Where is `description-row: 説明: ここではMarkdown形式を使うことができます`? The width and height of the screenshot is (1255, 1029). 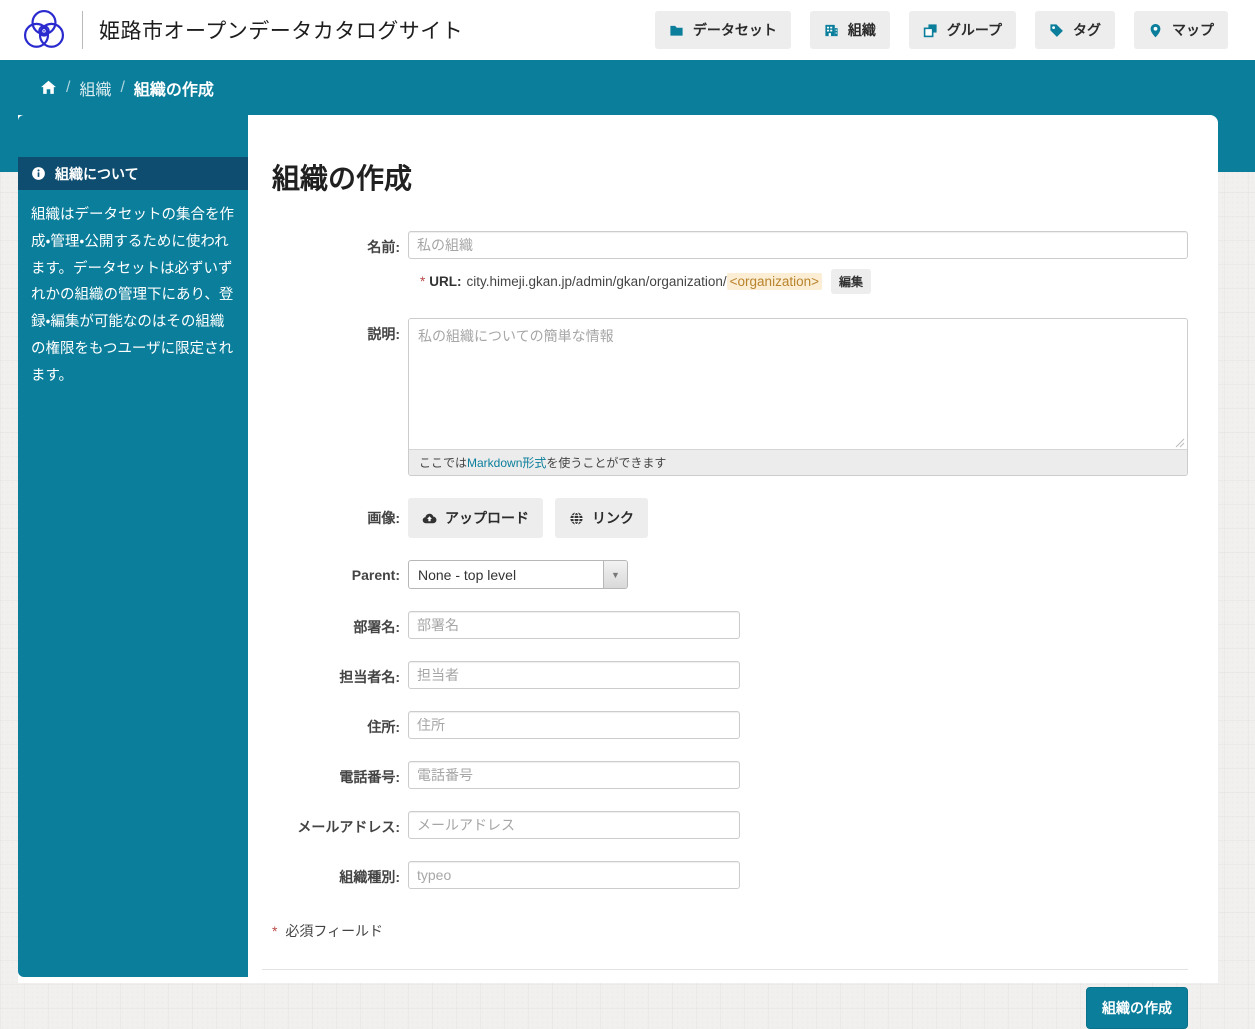 description-row: 説明: ここではMarkdown形式を使うことができます is located at coordinates (733, 397).